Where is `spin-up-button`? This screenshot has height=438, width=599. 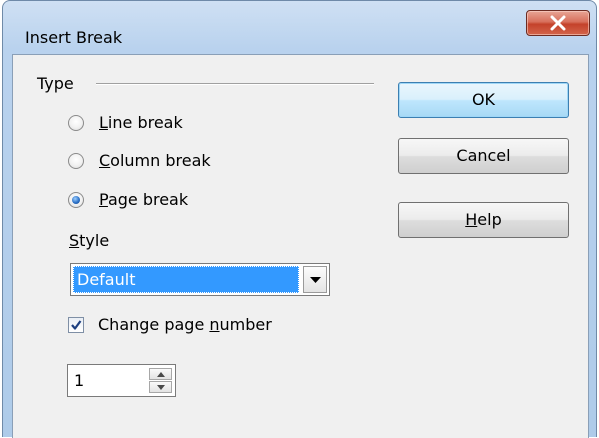 spin-up-button is located at coordinates (160, 374).